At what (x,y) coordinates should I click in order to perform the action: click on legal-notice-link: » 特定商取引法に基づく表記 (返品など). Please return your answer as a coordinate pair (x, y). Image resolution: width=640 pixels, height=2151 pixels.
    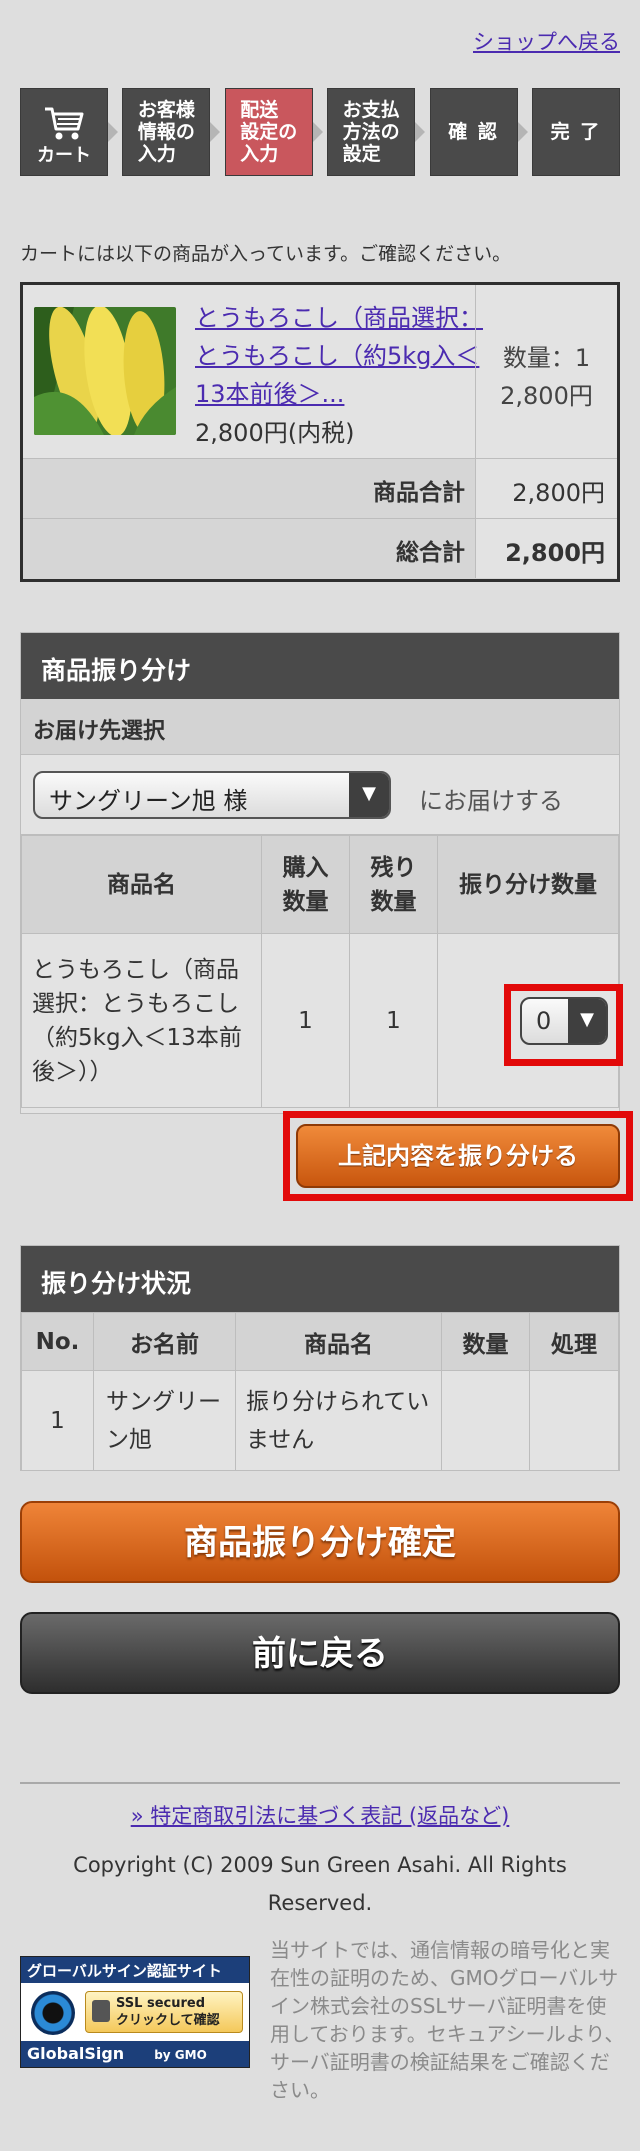
    Looking at the image, I should click on (320, 1815).